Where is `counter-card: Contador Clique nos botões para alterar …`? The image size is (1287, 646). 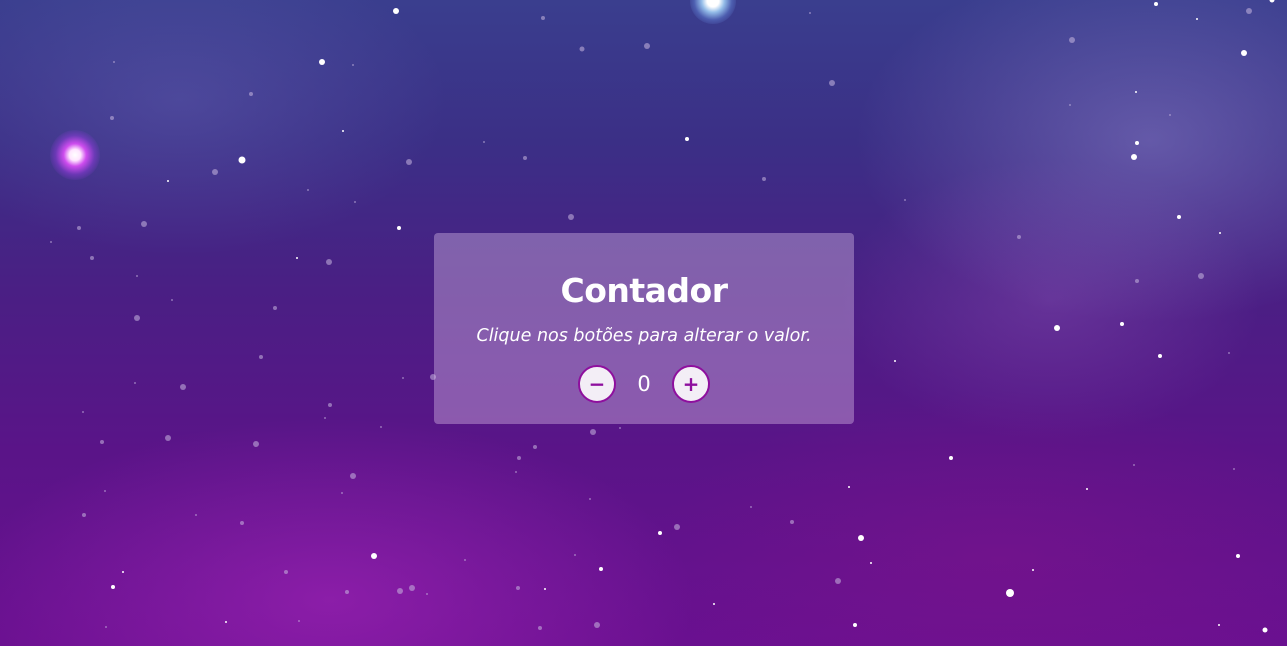 counter-card: Contador Clique nos botões para alterar … is located at coordinates (644, 328).